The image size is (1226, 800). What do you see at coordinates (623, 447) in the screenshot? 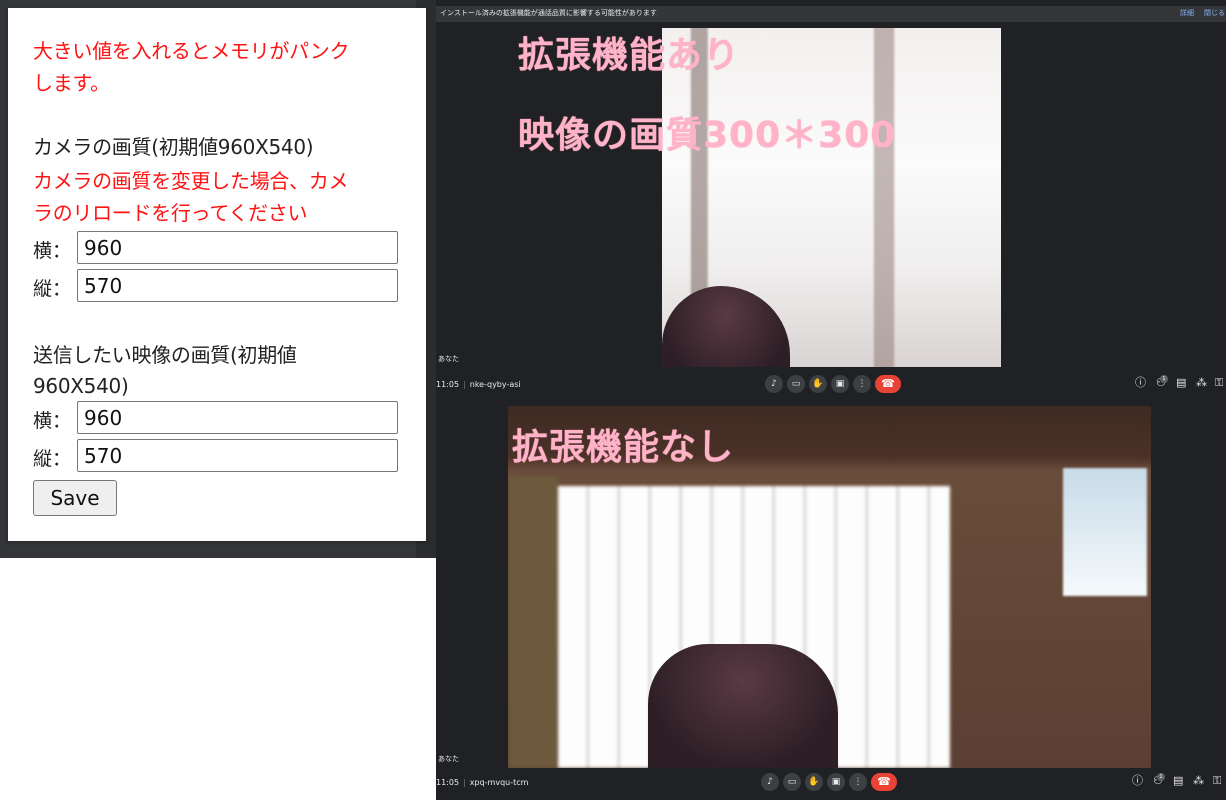
I see `overlay-without-extension-title: 拡張機能なし` at bounding box center [623, 447].